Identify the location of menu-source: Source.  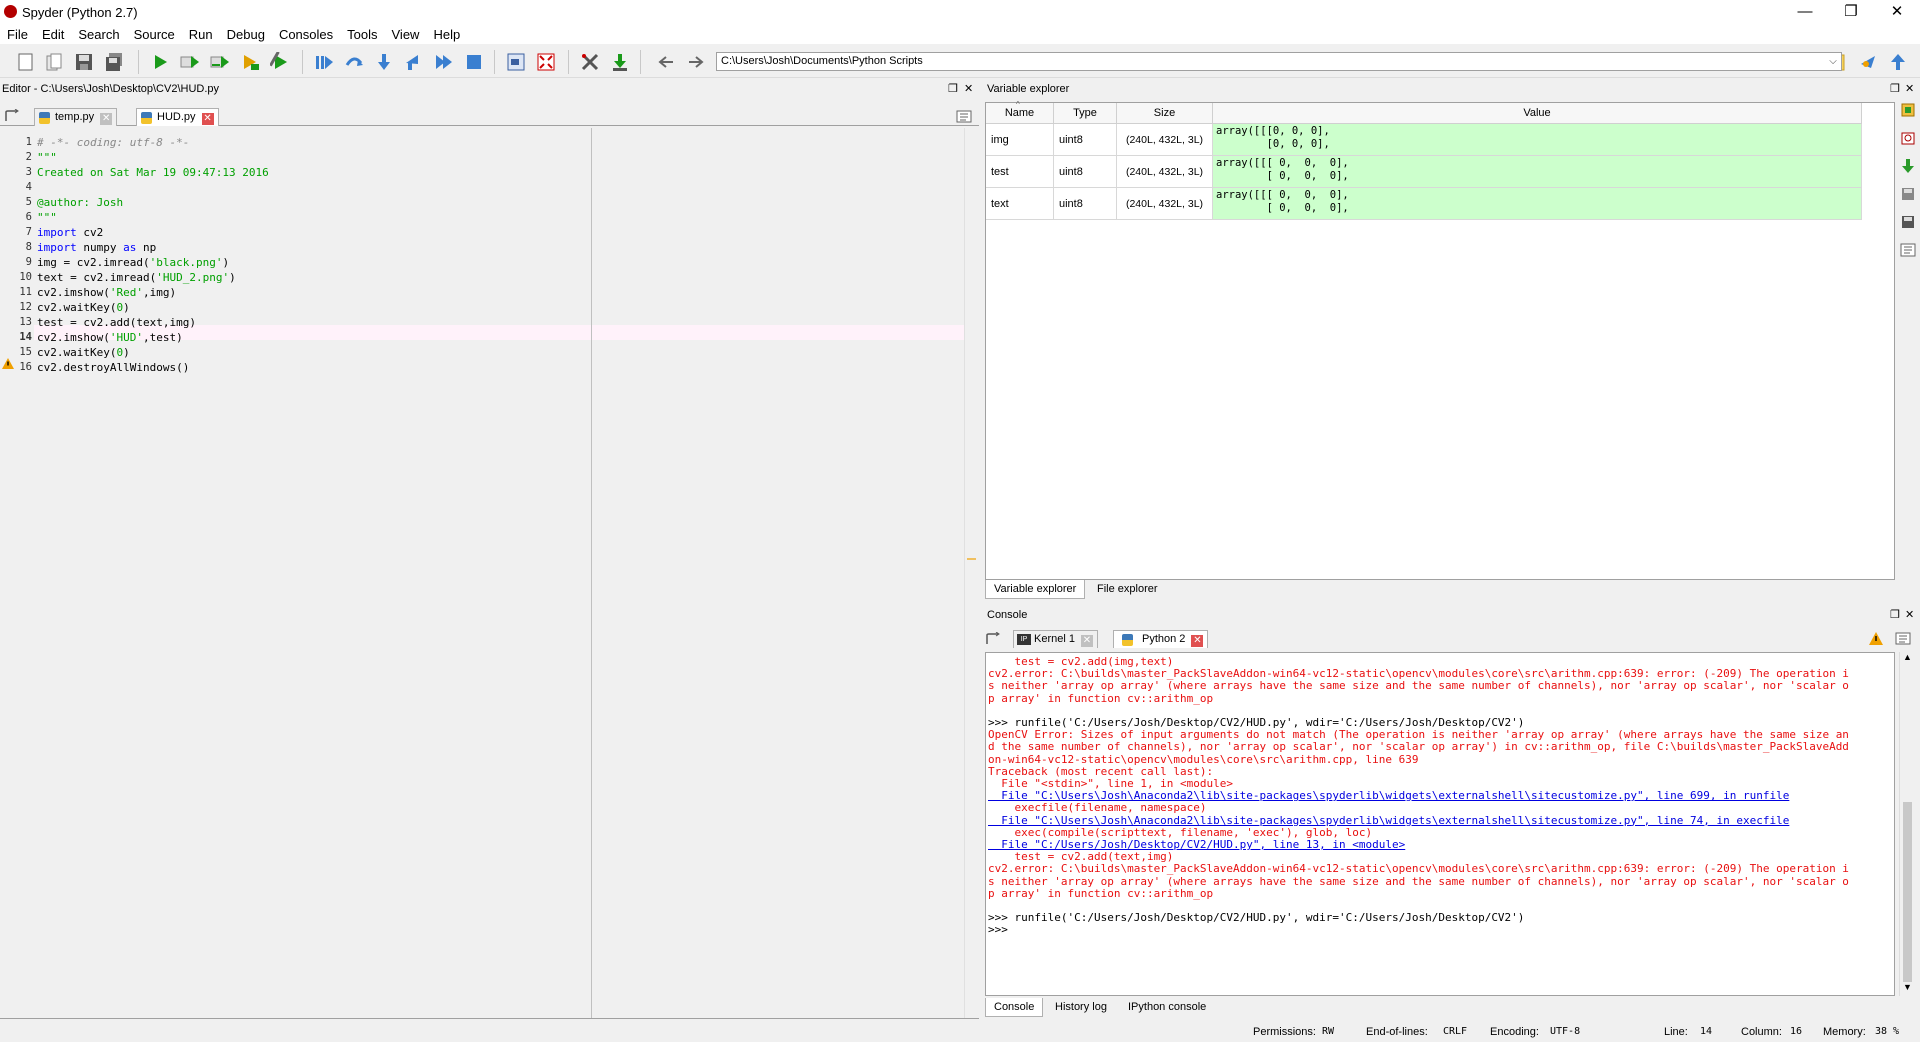
(154, 35).